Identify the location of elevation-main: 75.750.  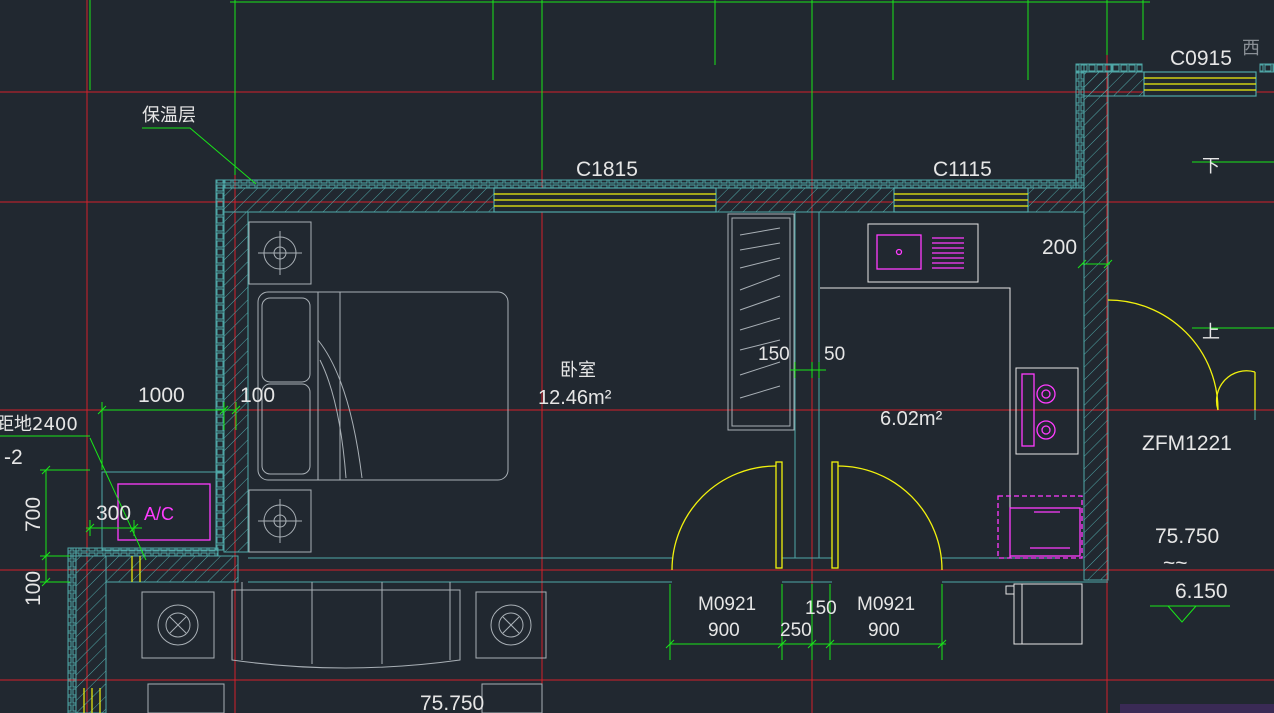
(1187, 536).